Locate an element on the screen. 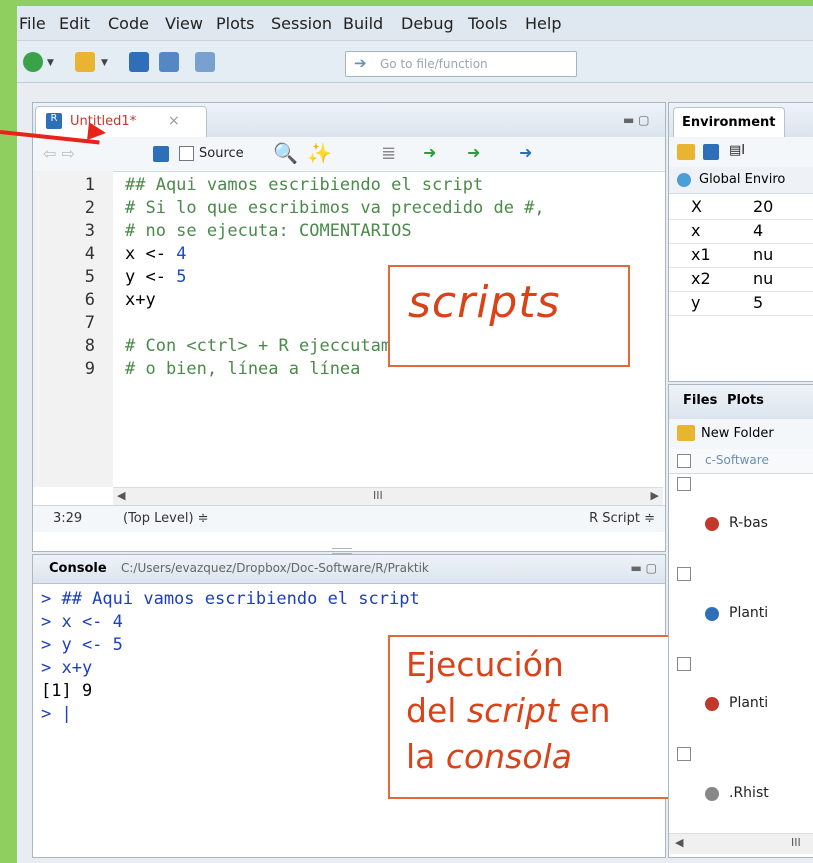 The height and width of the screenshot is (863, 813). menu-code: Code is located at coordinates (128, 23).